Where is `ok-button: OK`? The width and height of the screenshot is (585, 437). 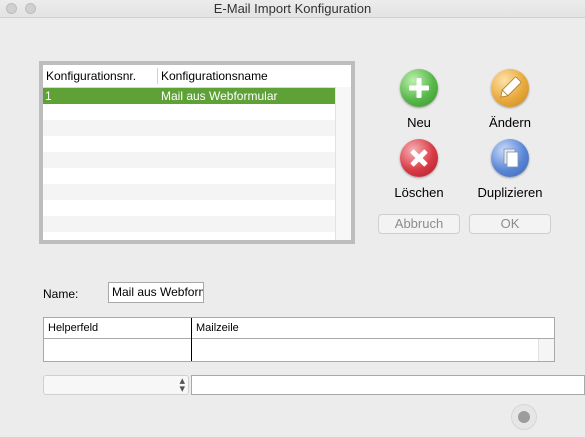 ok-button: OK is located at coordinates (510, 224).